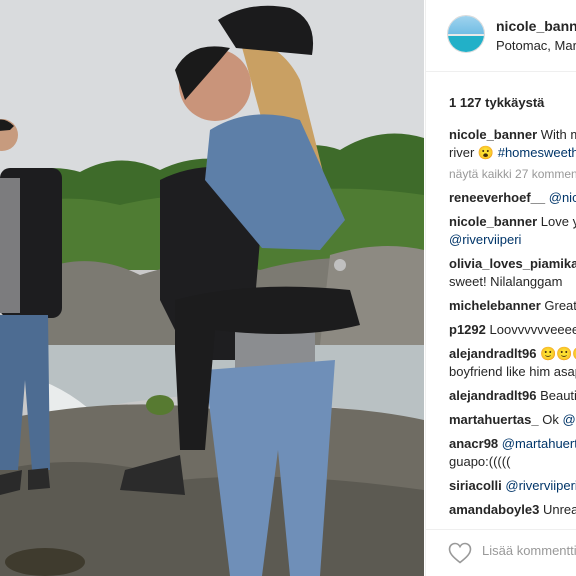 The height and width of the screenshot is (576, 576). Describe the element at coordinates (460, 553) in the screenshot. I see `heart-outline-icon` at that location.